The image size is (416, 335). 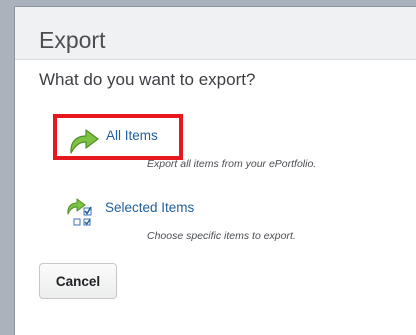 I want to click on cancel-button: Cancel, so click(x=78, y=281).